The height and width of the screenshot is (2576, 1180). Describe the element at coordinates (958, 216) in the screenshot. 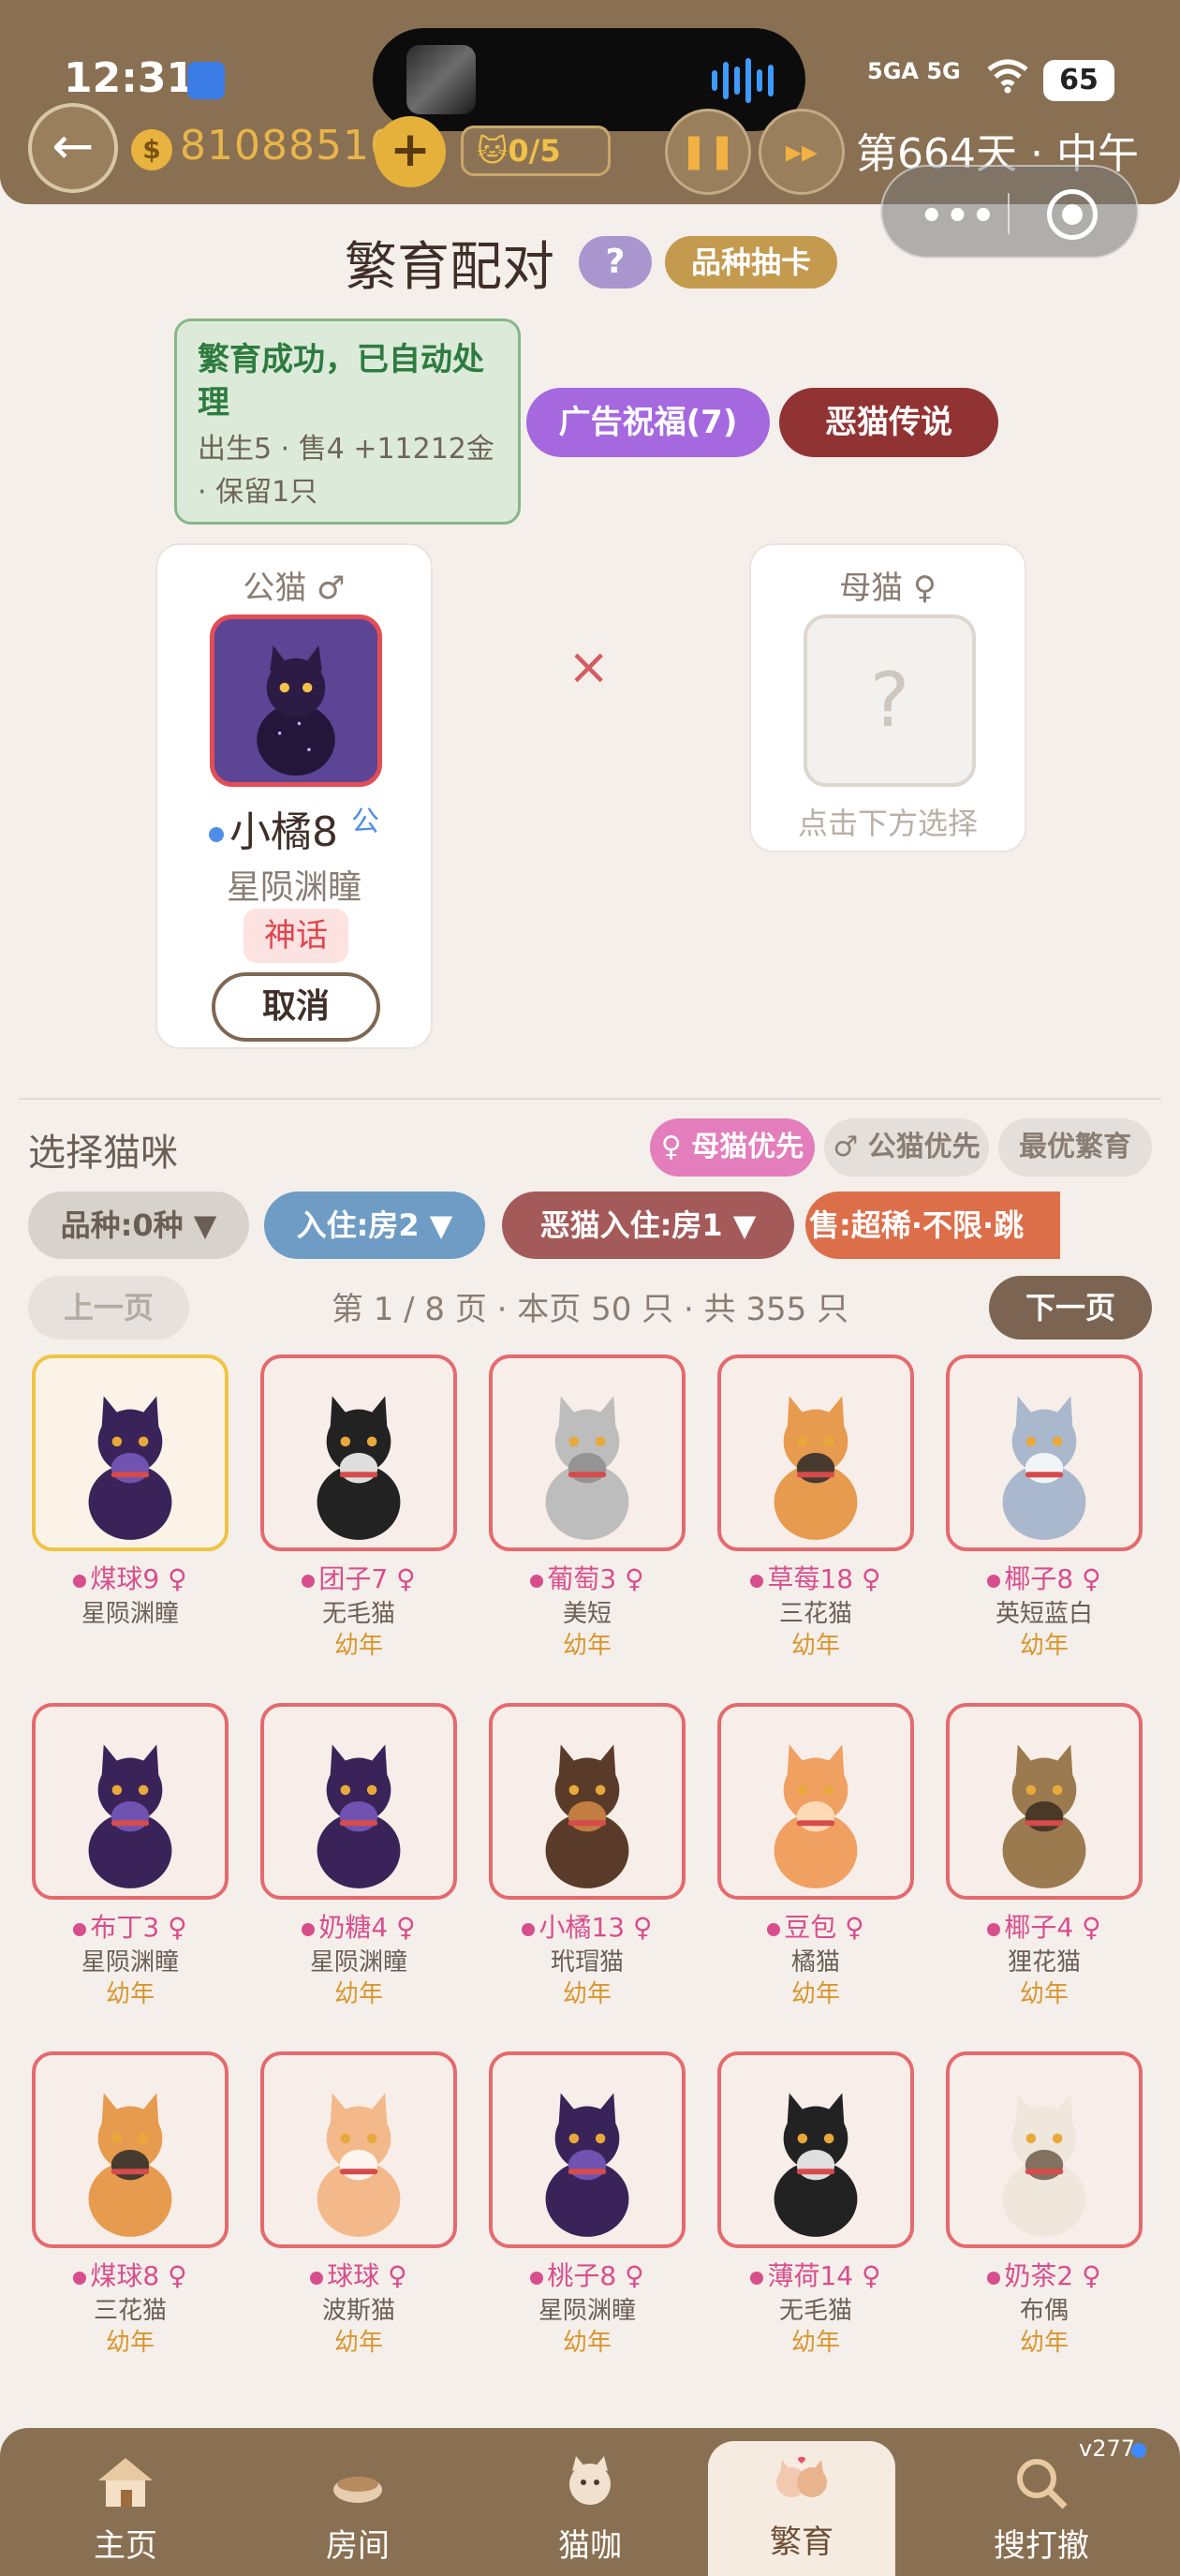

I see `more-menu-icon: •••` at that location.